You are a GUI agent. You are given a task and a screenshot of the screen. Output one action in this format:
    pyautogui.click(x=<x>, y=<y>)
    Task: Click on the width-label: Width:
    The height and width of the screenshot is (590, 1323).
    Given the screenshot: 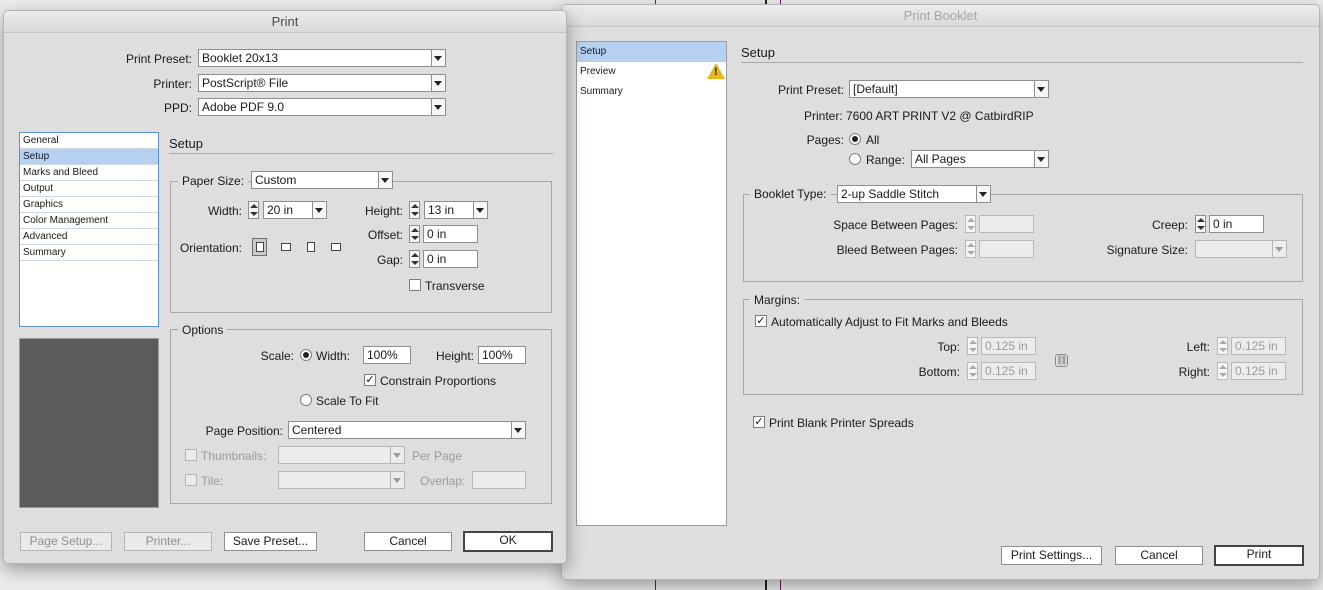 What is the action you would take?
    pyautogui.click(x=224, y=211)
    